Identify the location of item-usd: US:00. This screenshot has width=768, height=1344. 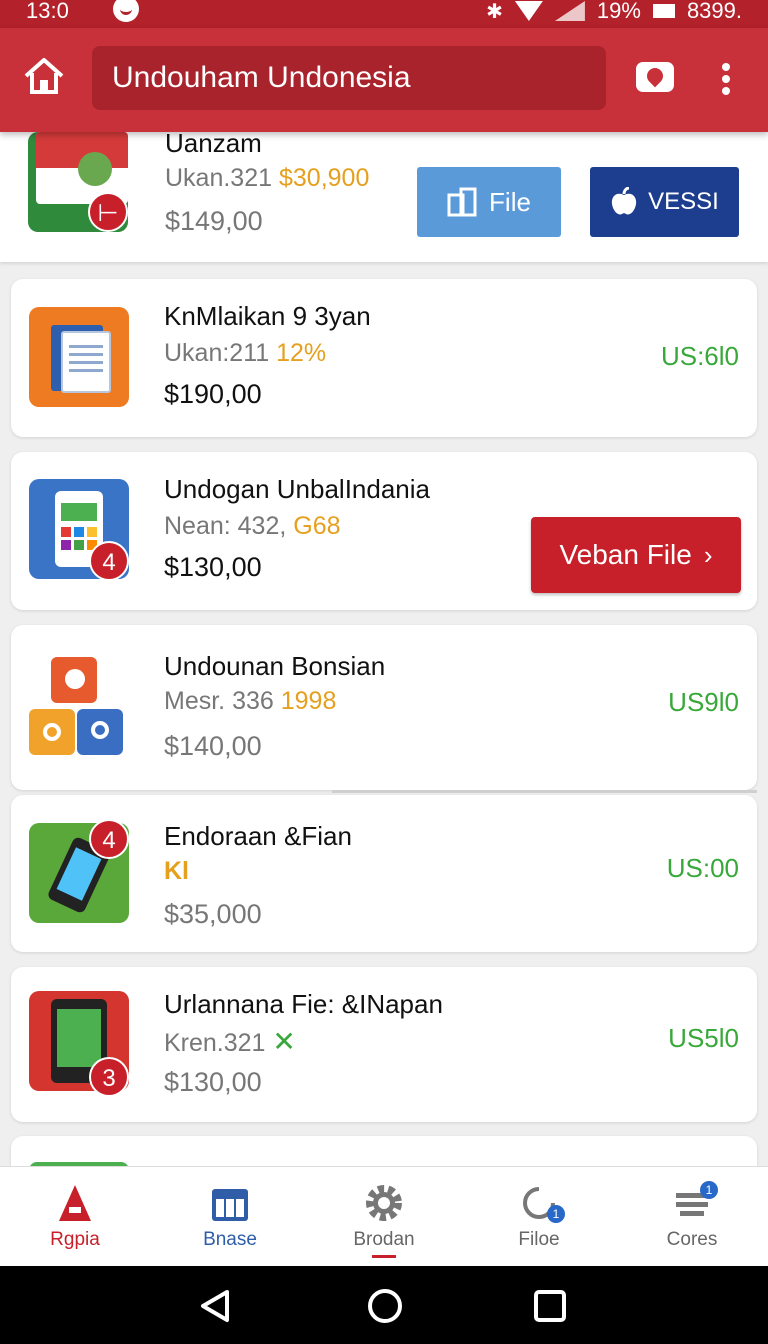
(702, 868).